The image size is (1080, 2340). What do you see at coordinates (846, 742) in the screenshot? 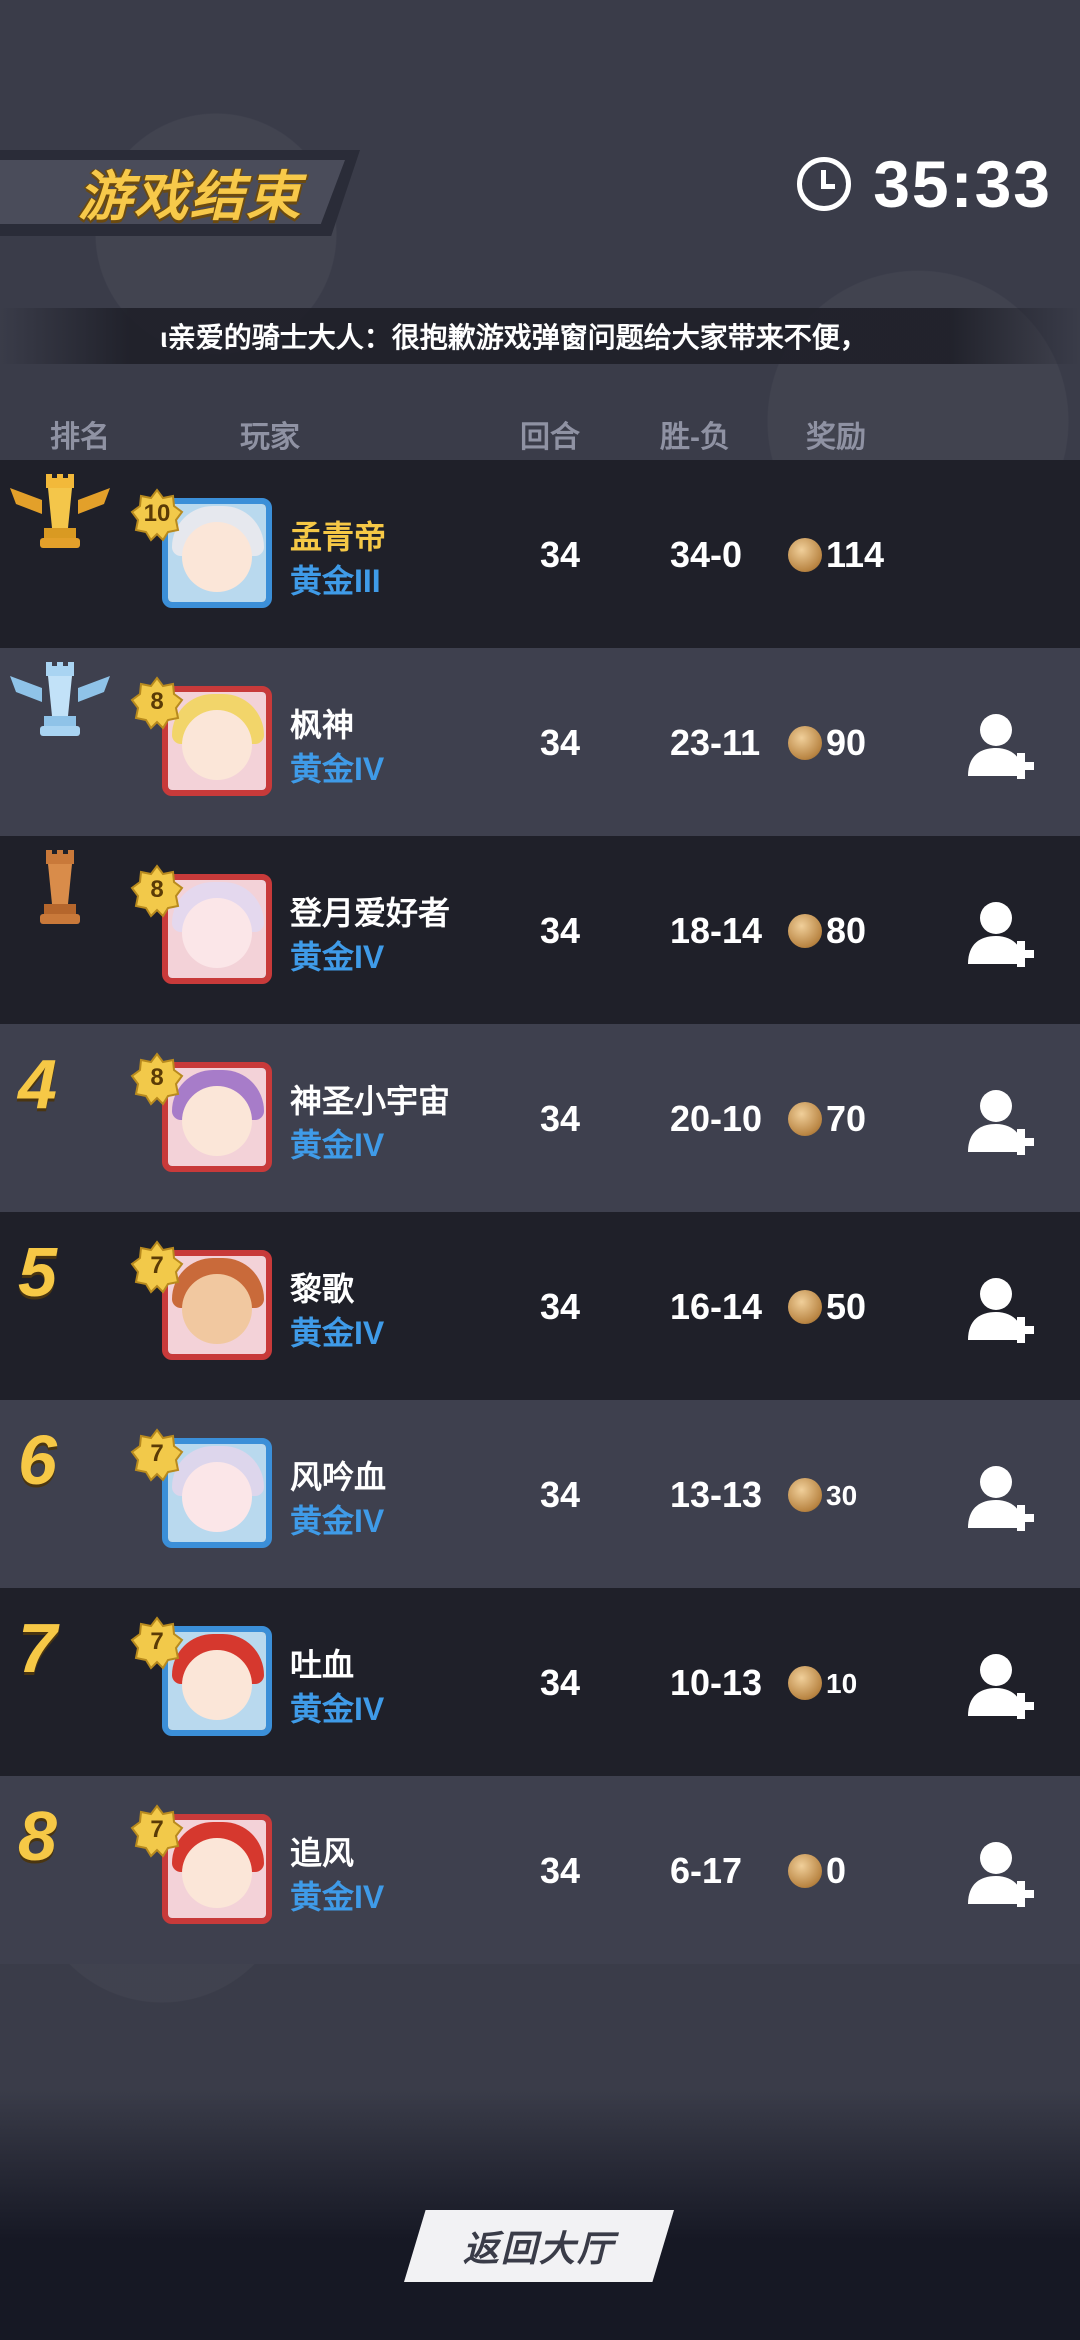
I see `reward-value: 90` at bounding box center [846, 742].